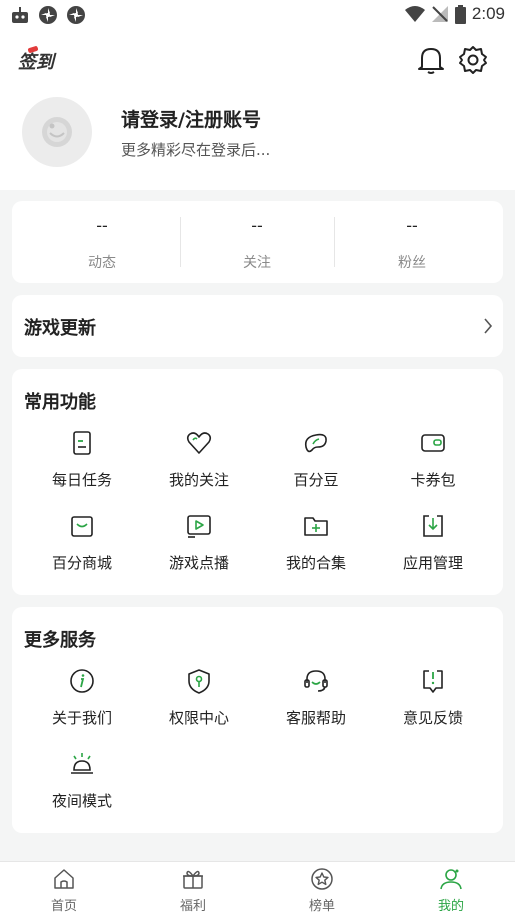 The image size is (515, 917). Describe the element at coordinates (316, 465) in the screenshot. I see `item-points: 百分豆` at that location.